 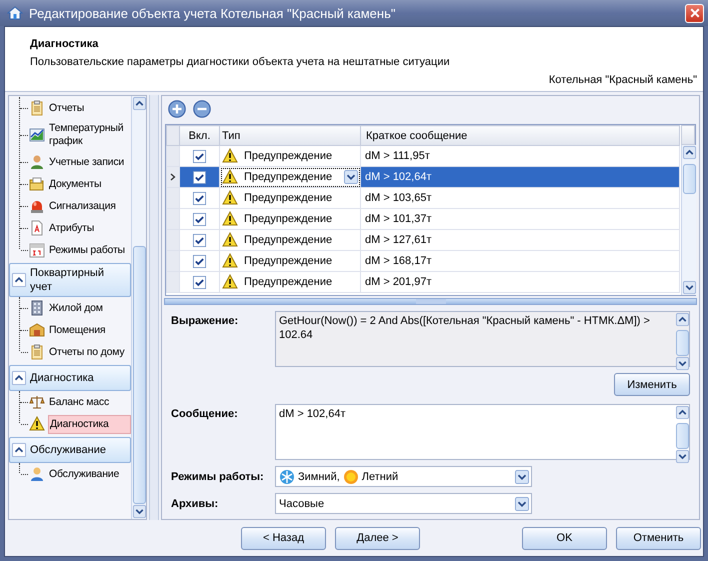 What do you see at coordinates (89, 250) in the screenshot?
I see `sidebar-item: Режимы работы` at bounding box center [89, 250].